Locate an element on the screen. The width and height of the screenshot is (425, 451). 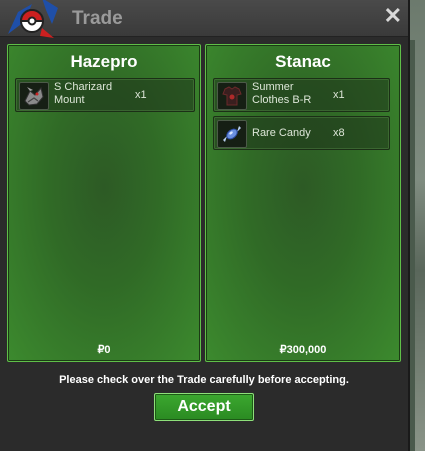
player-name-left: Hazepro is located at coordinates (104, 61).